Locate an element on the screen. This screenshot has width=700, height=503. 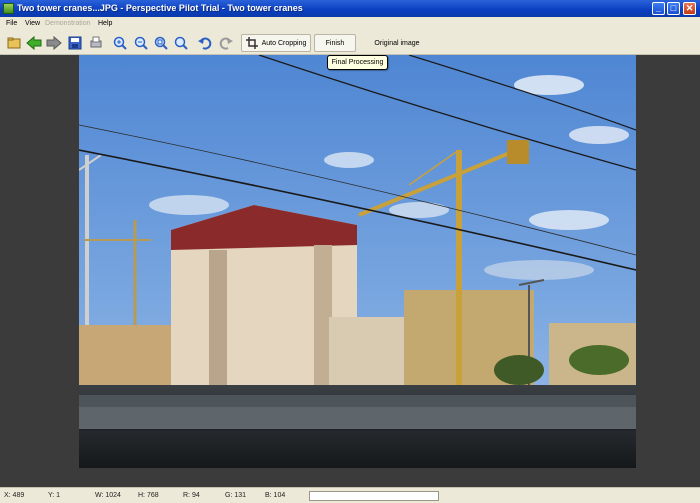
print-icon is located at coordinates (96, 43).